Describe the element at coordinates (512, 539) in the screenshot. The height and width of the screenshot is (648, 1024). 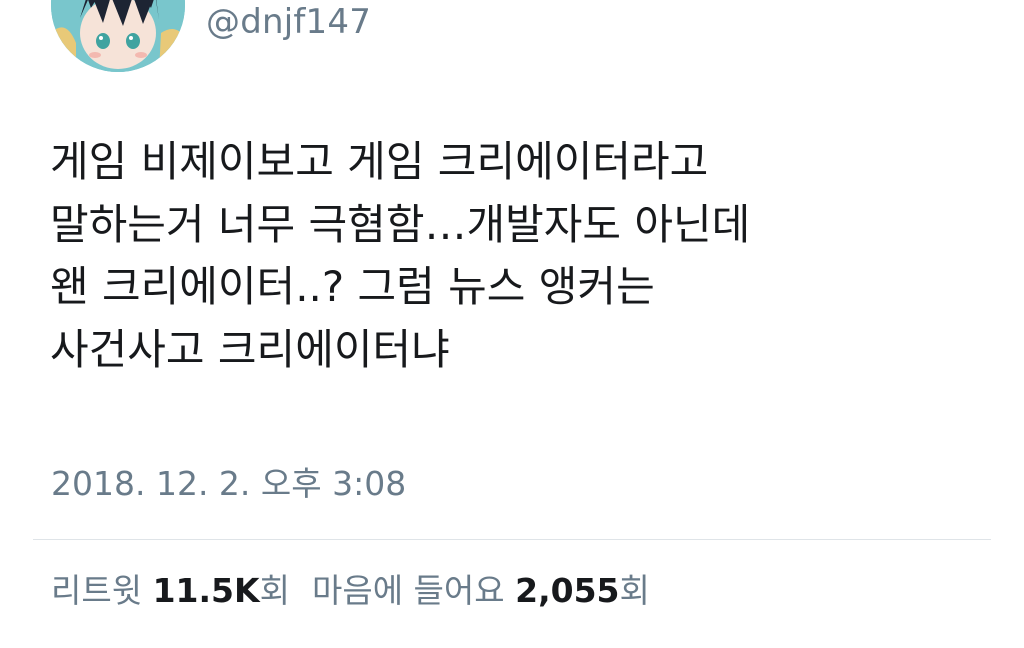
I see `divider` at that location.